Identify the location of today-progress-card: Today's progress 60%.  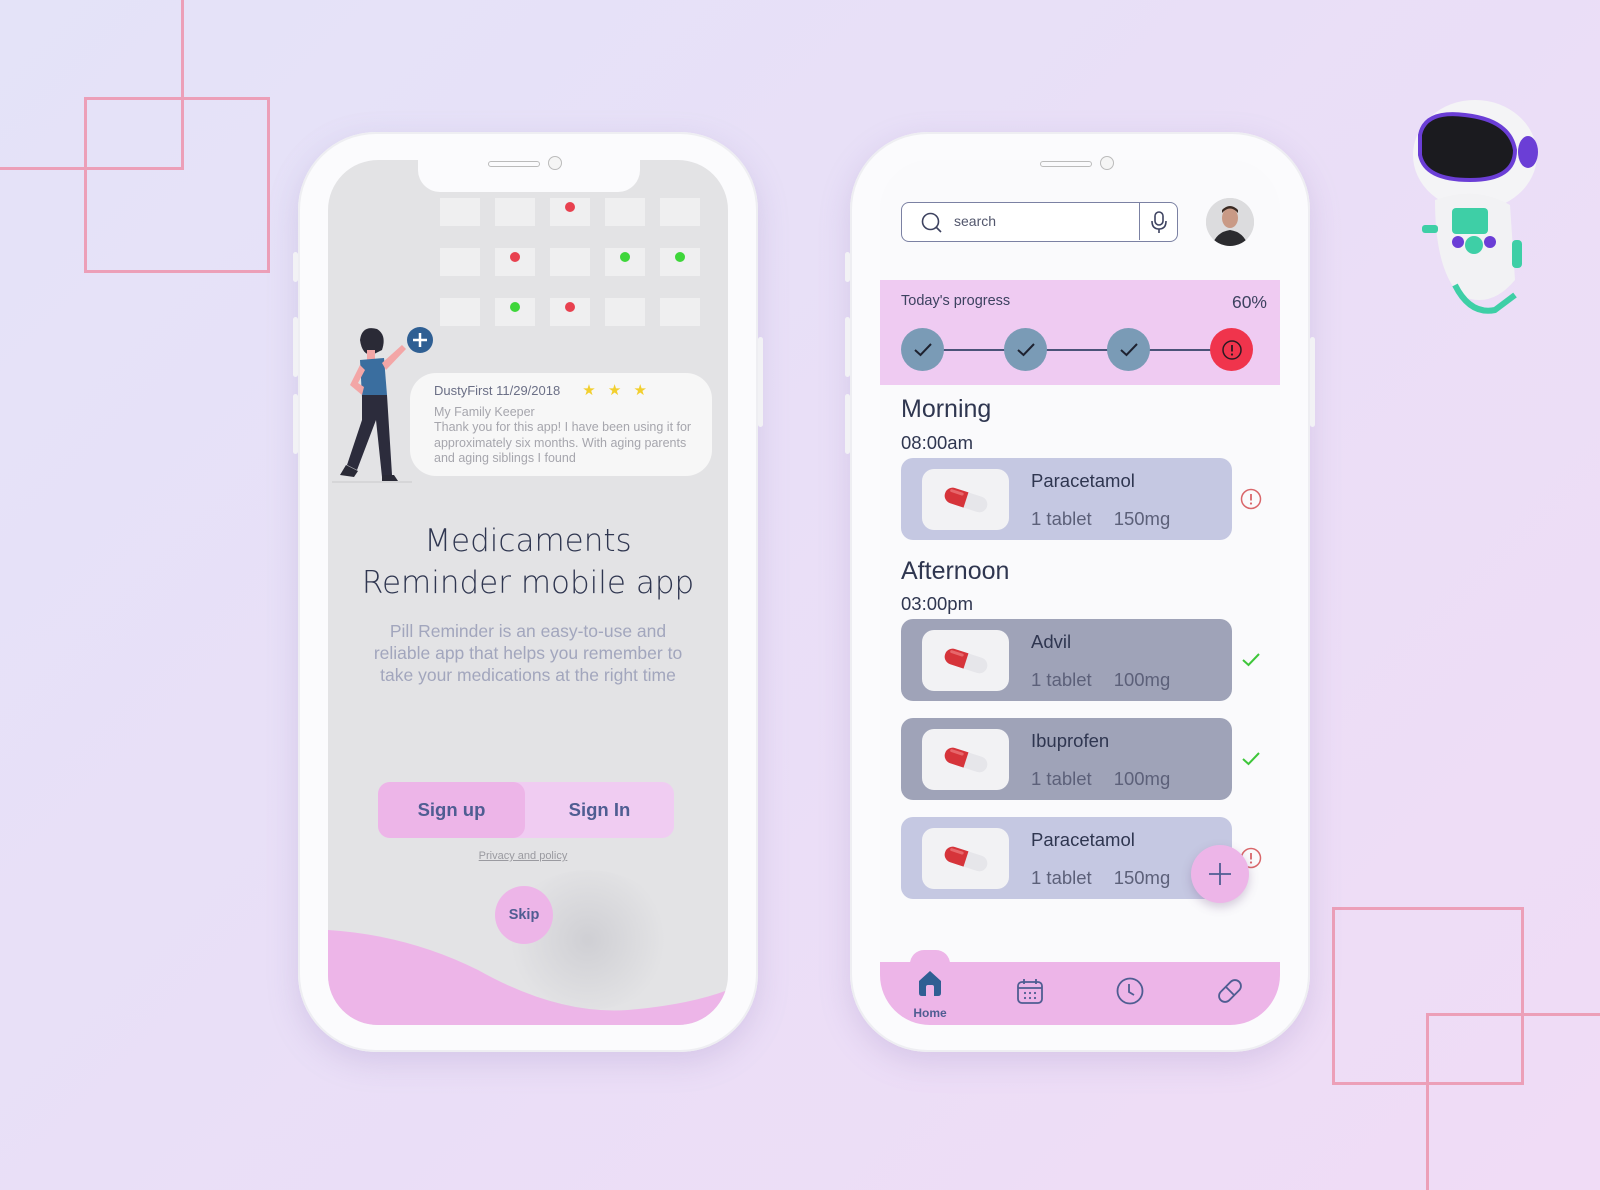
(1080, 332).